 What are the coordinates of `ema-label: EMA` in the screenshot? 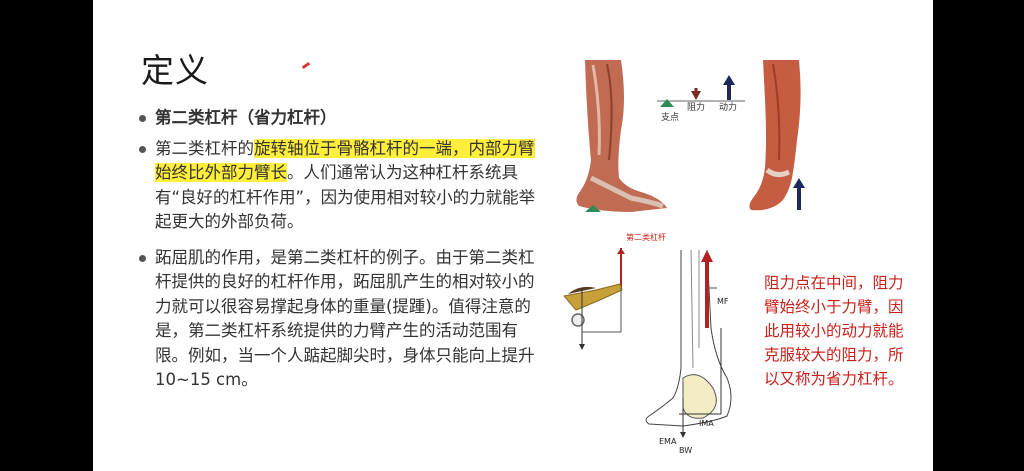 It's located at (668, 441).